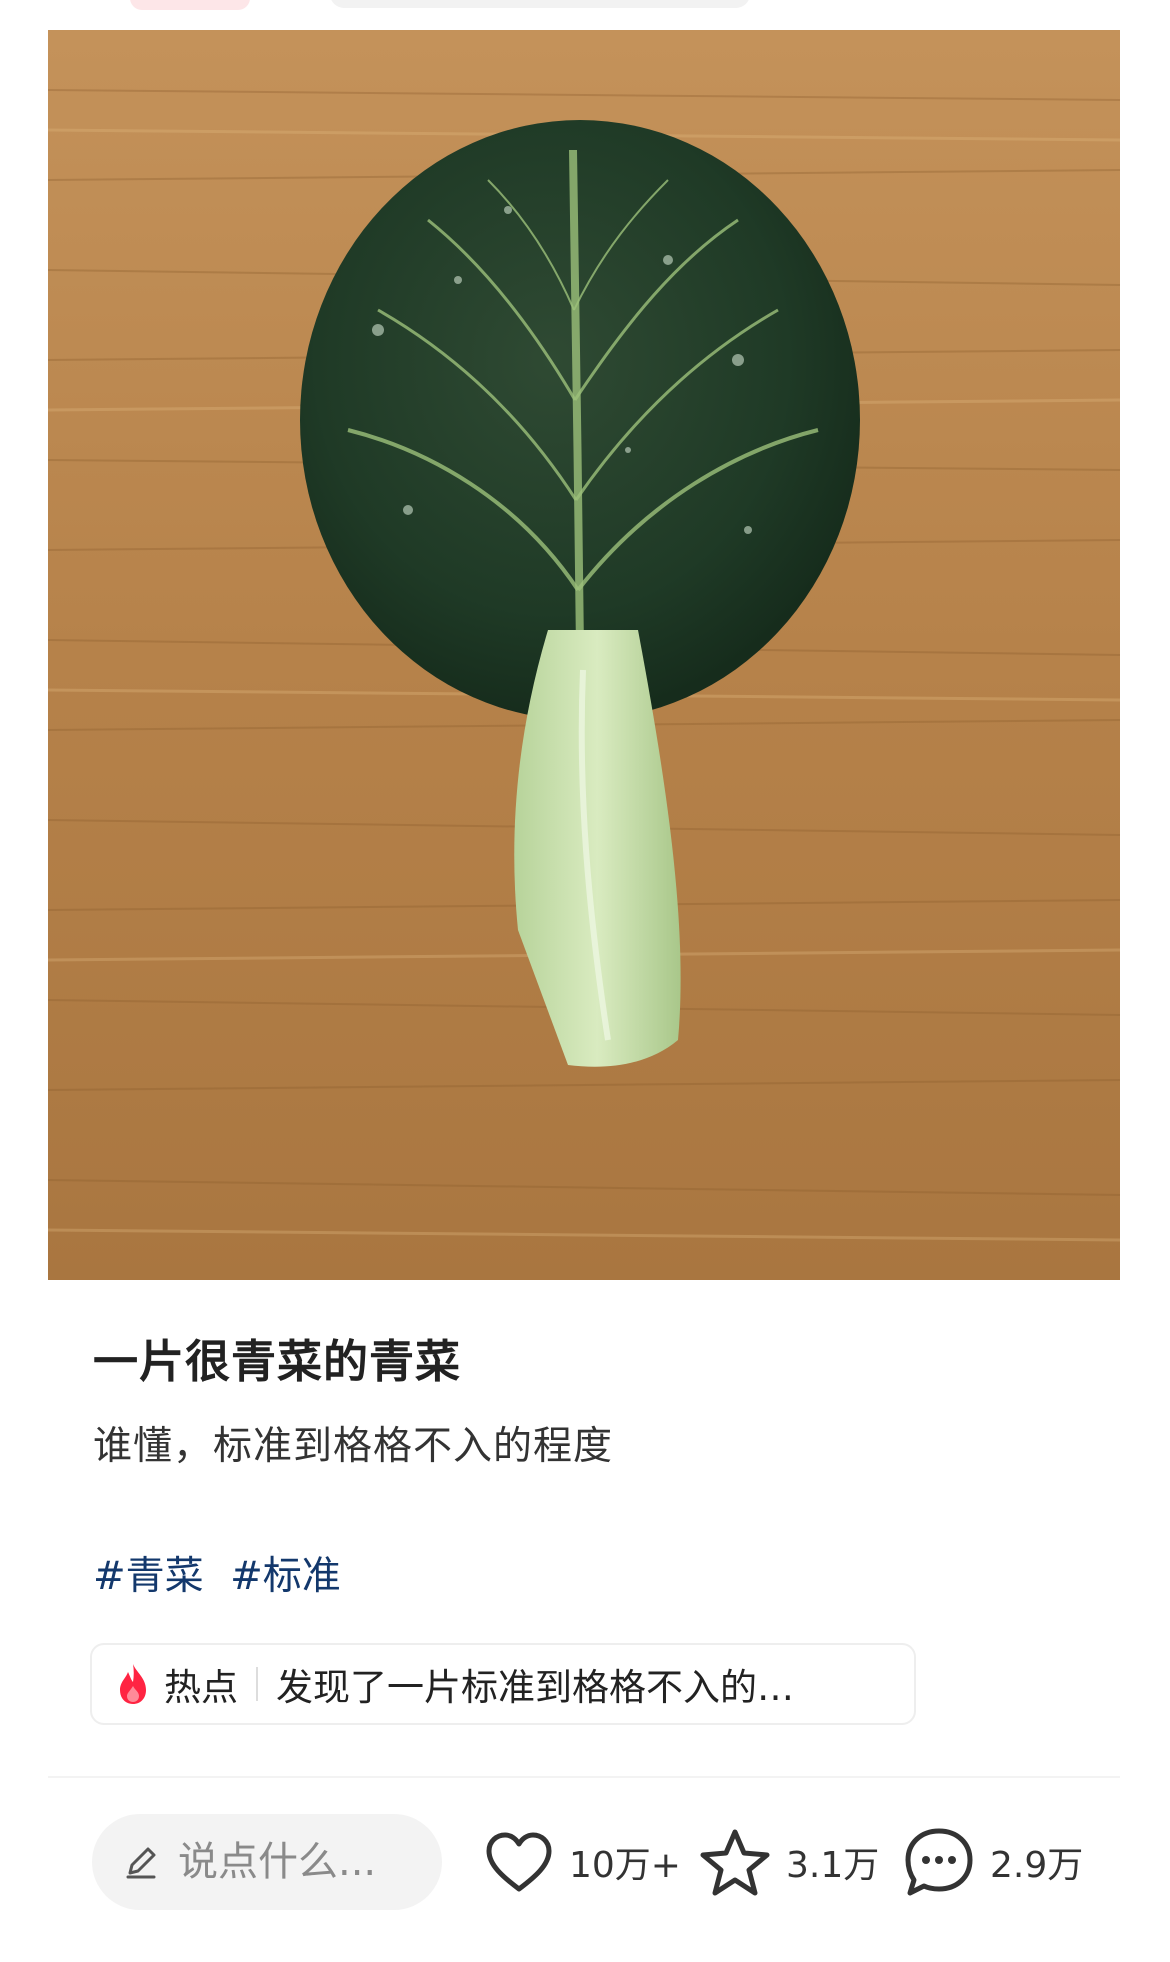 The height and width of the screenshot is (1962, 1170). Describe the element at coordinates (625, 1865) in the screenshot. I see `like-count: 10万+` at that location.